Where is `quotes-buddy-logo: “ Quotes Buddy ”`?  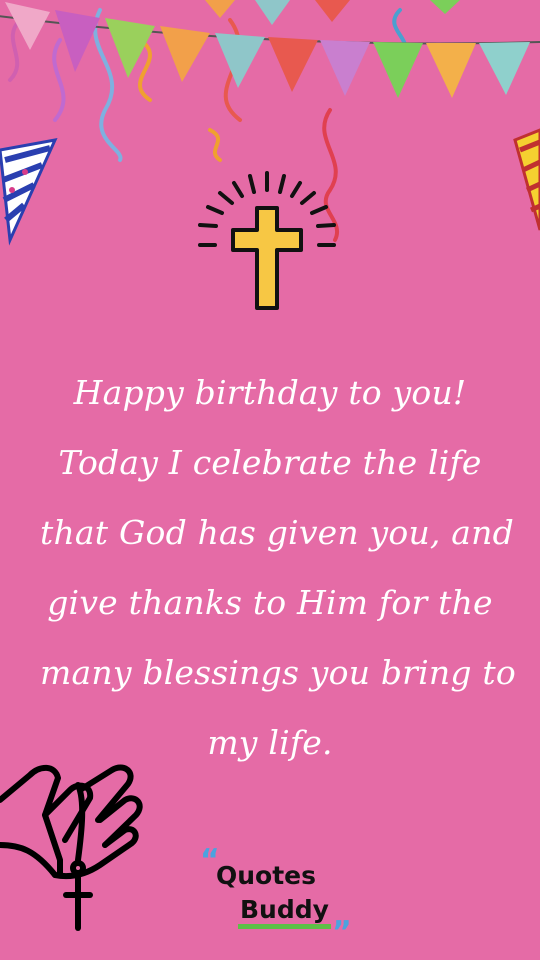 quotes-buddy-logo: “ Quotes Buddy ” is located at coordinates (280, 898).